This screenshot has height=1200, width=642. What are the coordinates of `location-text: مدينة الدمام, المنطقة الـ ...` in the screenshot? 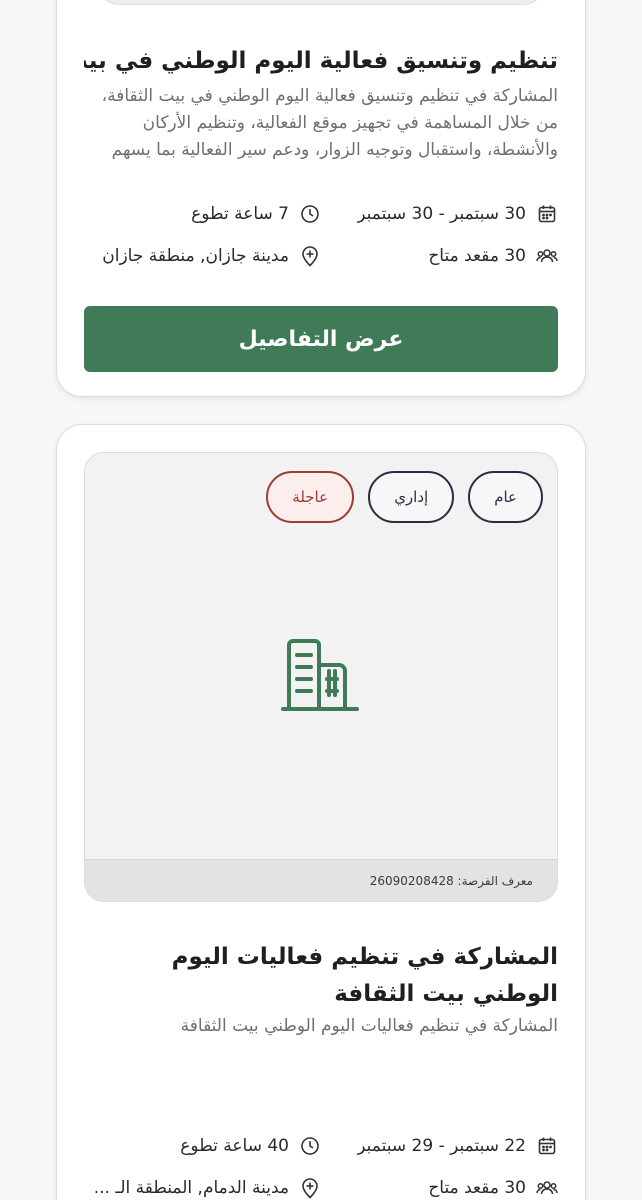 It's located at (191, 1188).